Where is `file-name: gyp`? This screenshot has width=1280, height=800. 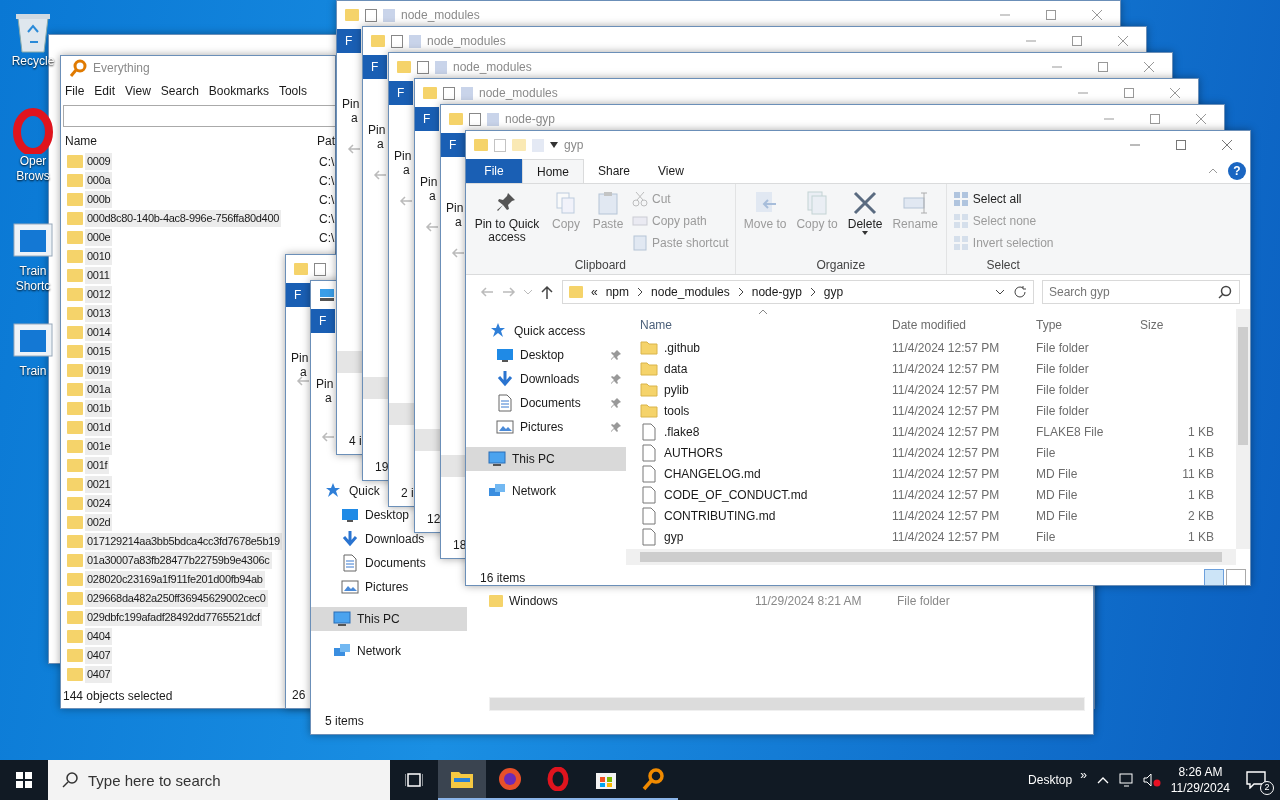
file-name: gyp is located at coordinates (674, 536).